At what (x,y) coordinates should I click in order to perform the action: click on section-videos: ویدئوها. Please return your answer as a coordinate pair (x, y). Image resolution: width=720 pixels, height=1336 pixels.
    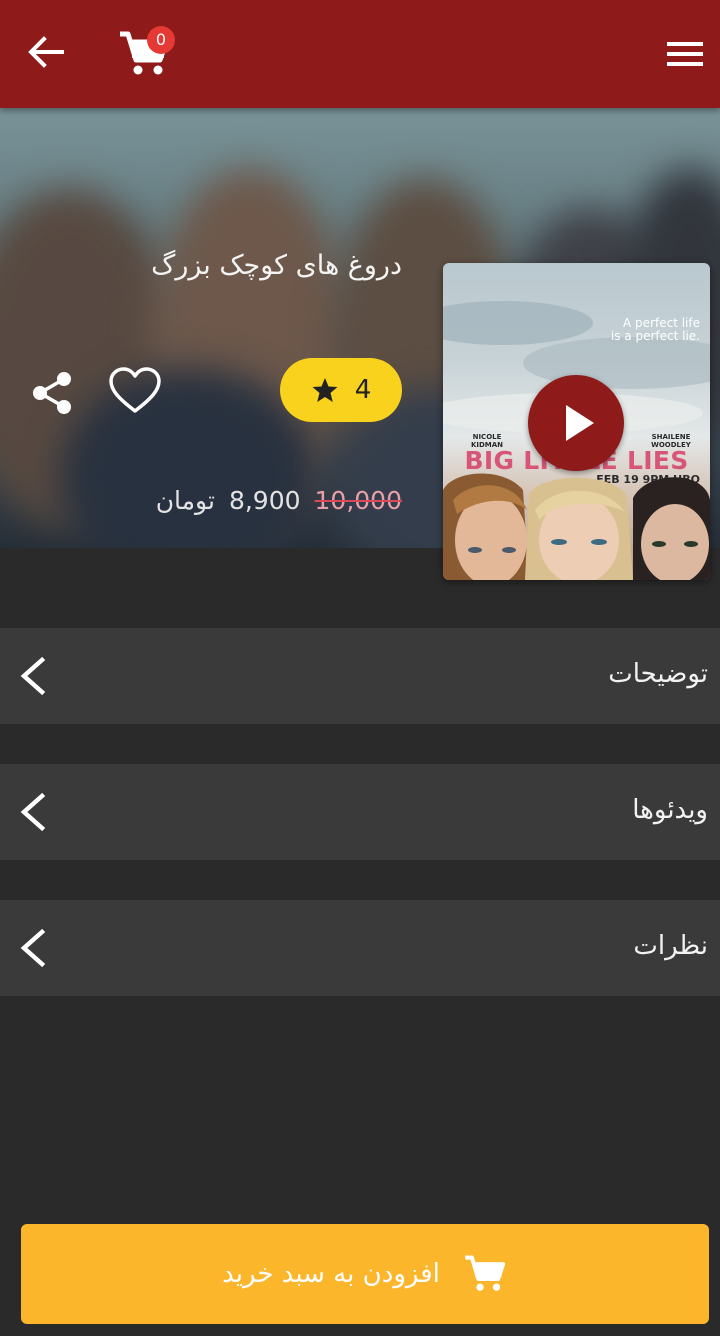
    Looking at the image, I should click on (360, 812).